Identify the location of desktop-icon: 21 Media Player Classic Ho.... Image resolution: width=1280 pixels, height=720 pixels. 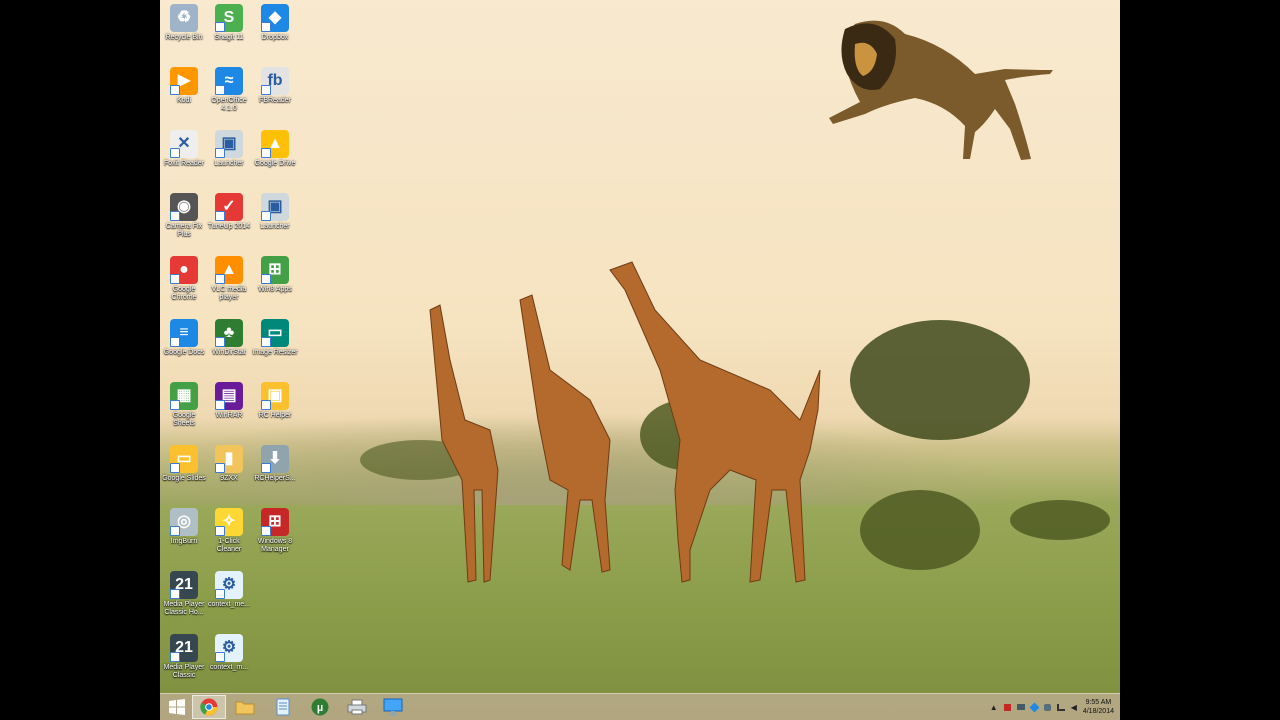
(184, 594).